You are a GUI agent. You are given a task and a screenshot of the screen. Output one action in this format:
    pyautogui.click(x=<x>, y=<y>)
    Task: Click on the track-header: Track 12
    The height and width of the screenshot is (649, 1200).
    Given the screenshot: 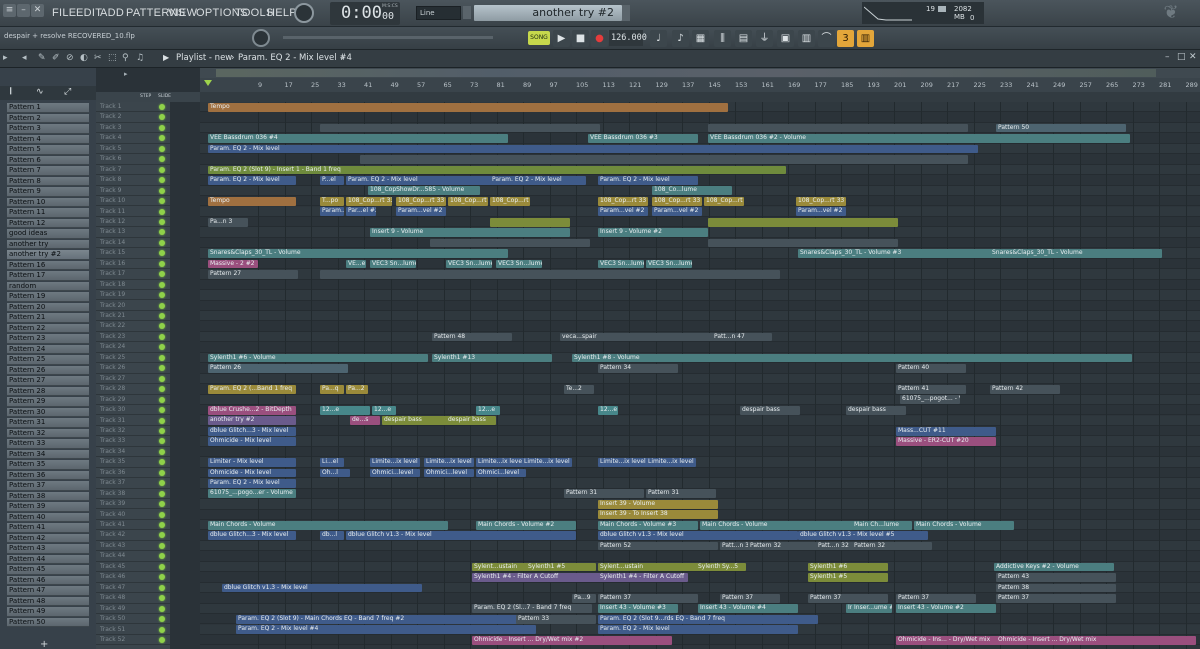 What is the action you would take?
    pyautogui.click(x=133, y=222)
    